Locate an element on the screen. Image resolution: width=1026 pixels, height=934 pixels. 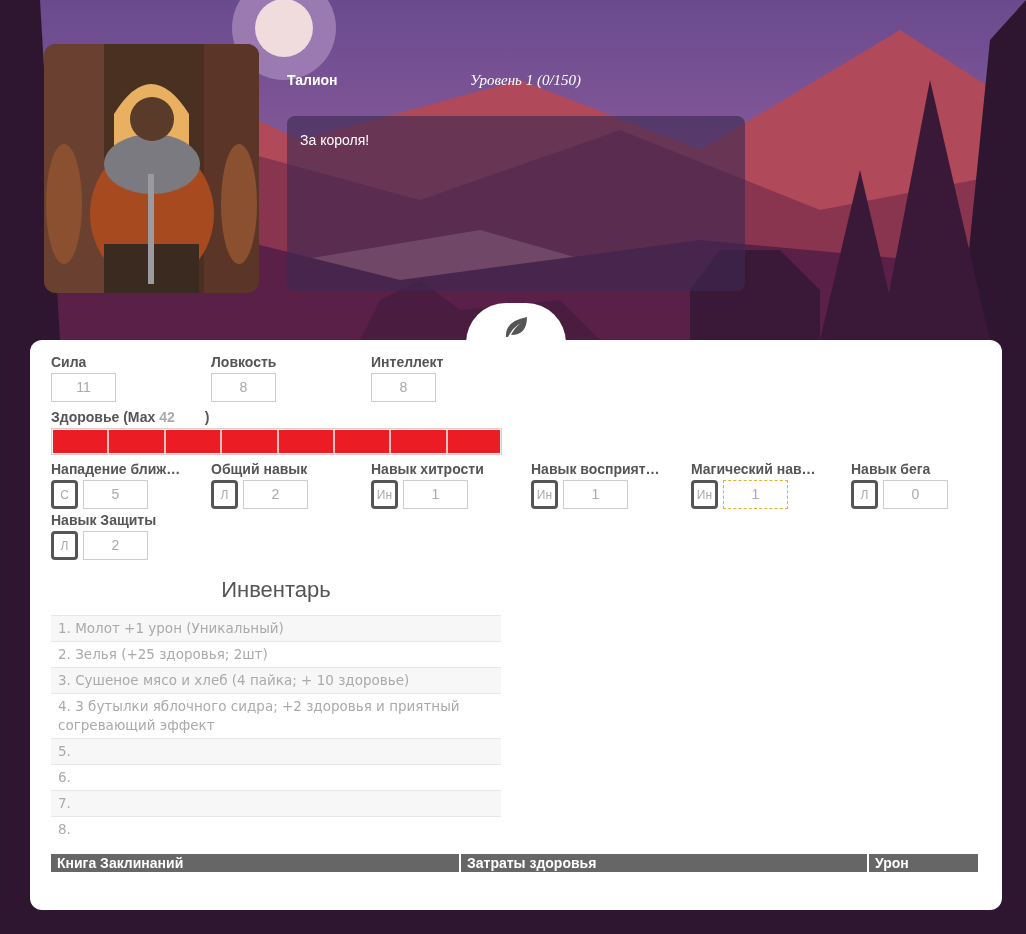
skill-label: Общий навык is located at coordinates (260, 469).